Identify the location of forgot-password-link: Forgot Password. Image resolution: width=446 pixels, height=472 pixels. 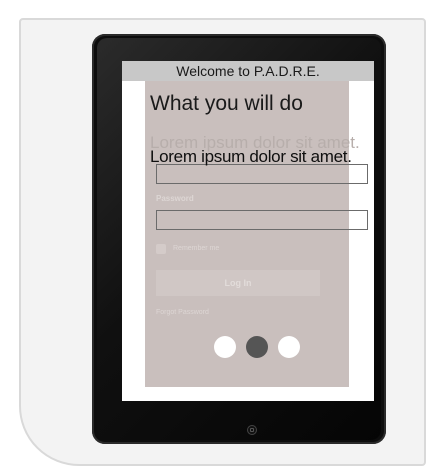
(182, 312).